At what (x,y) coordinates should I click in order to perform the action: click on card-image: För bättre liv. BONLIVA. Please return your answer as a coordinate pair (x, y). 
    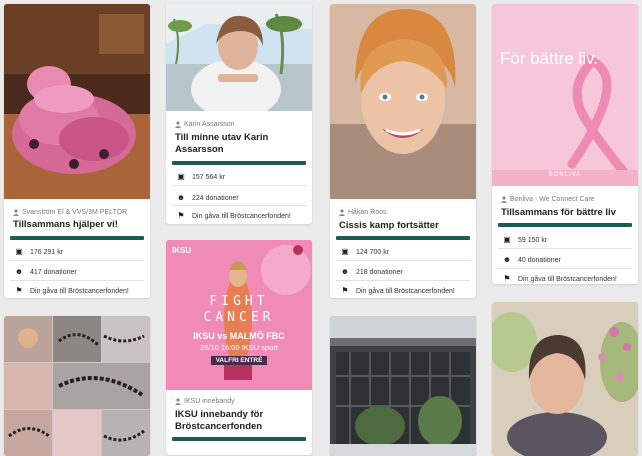
    Looking at the image, I should click on (565, 95).